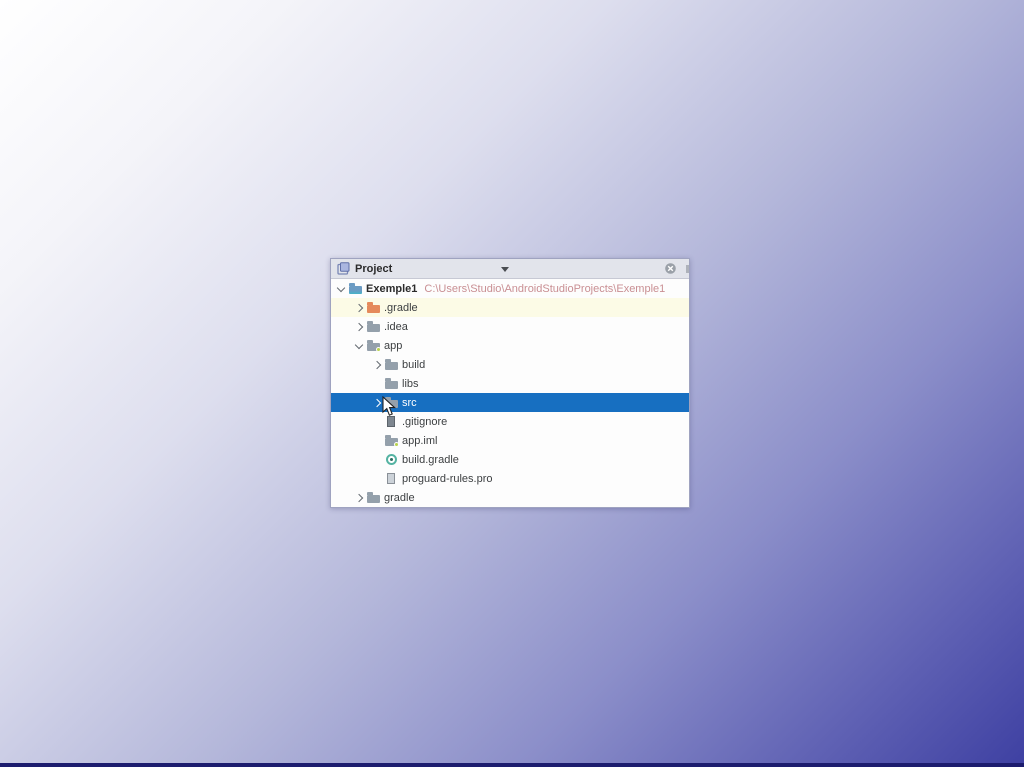  What do you see at coordinates (356, 288) in the screenshot?
I see `project-folder-icon` at bounding box center [356, 288].